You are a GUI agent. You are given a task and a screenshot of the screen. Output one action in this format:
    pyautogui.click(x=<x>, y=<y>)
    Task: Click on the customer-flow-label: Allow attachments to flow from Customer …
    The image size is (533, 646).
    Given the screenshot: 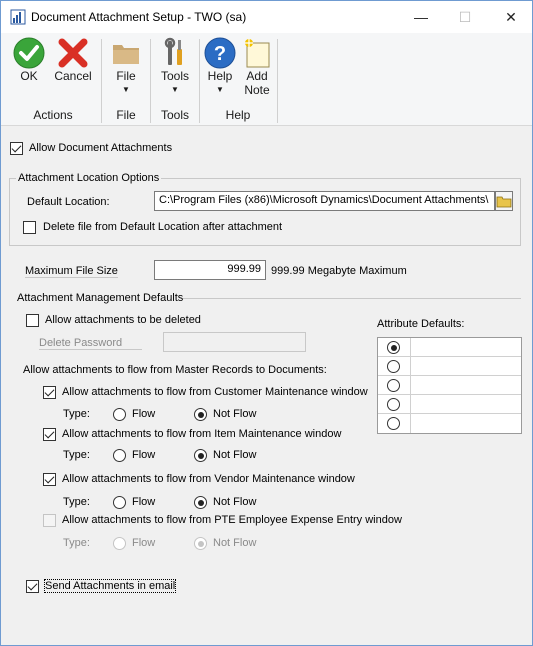 What is the action you would take?
    pyautogui.click(x=215, y=392)
    